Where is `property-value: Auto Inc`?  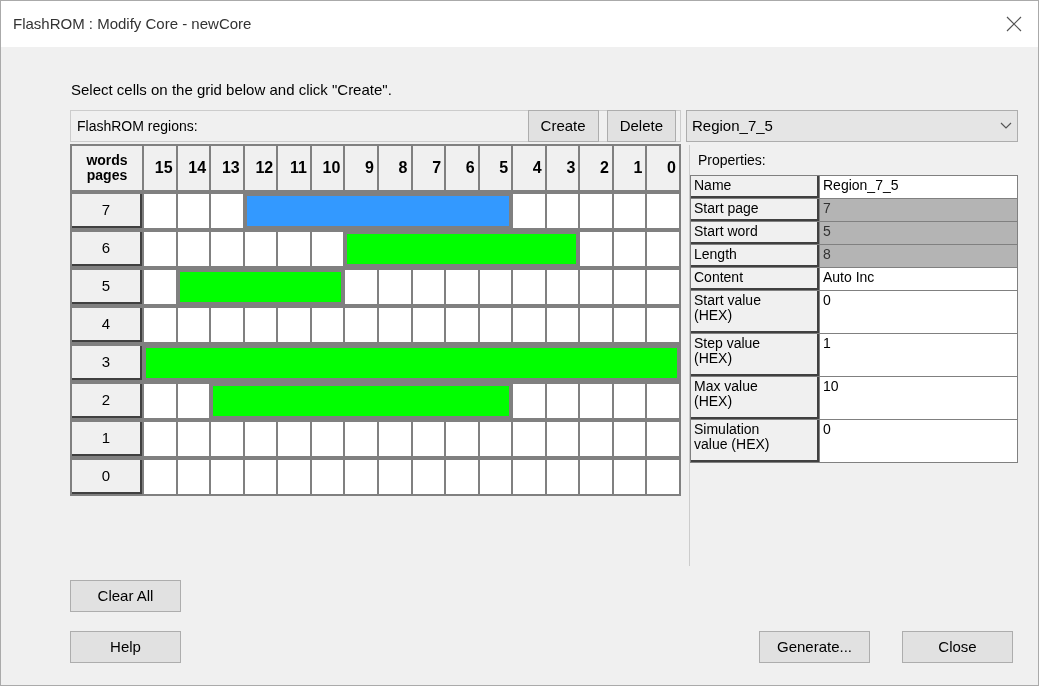 property-value: Auto Inc is located at coordinates (918, 279).